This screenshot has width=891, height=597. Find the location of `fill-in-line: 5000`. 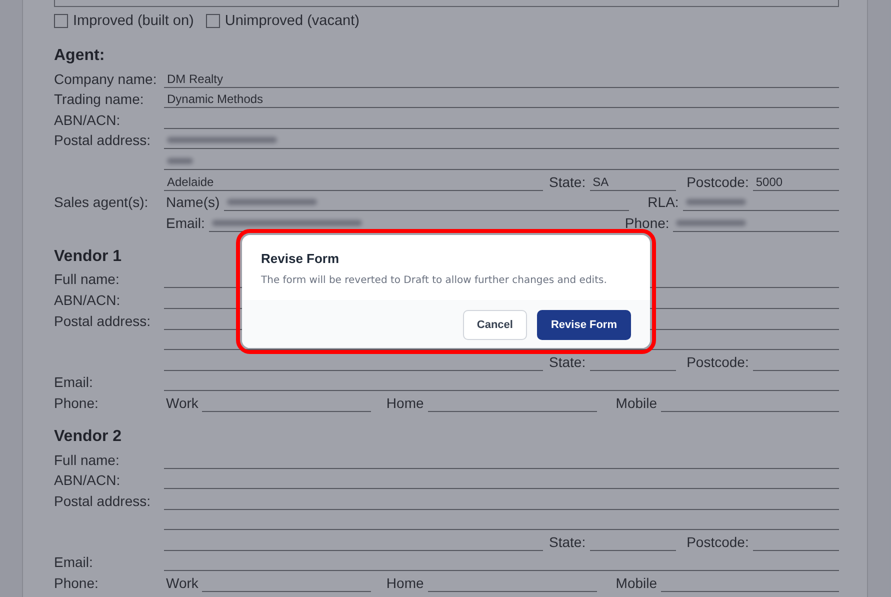

fill-in-line: 5000 is located at coordinates (795, 182).